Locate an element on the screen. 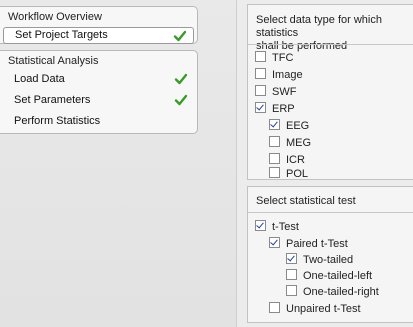  meg-checkbox: MEG is located at coordinates (290, 143).